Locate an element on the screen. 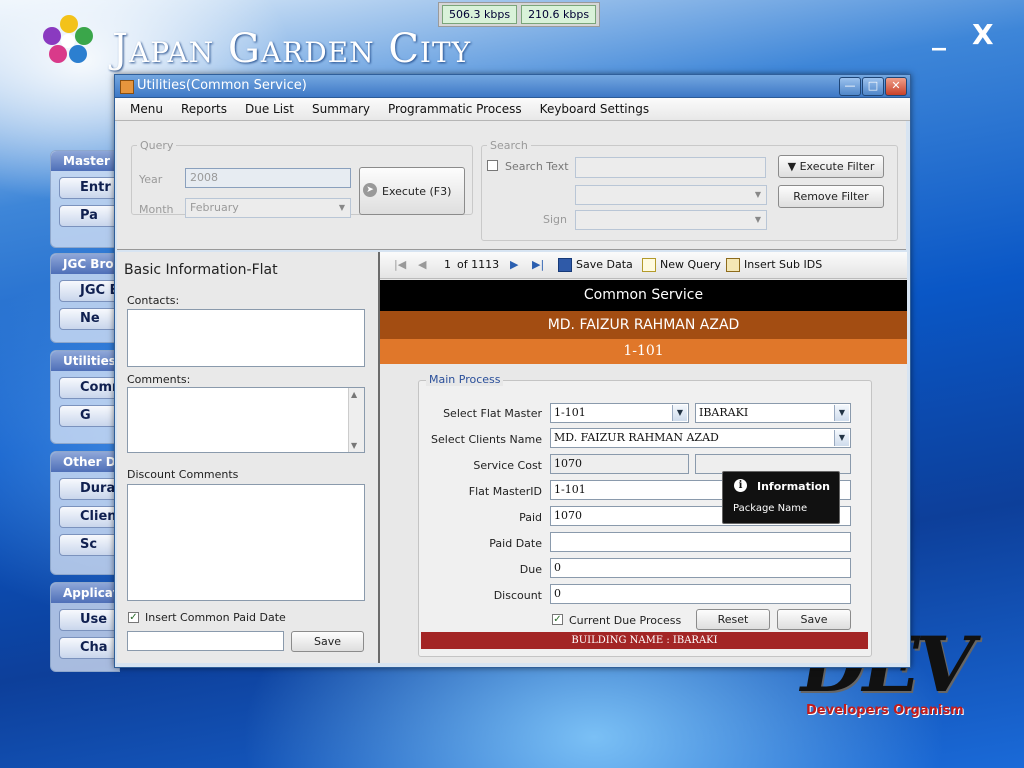 This screenshot has height=768, width=1024. side-button: Ne is located at coordinates (89, 319).